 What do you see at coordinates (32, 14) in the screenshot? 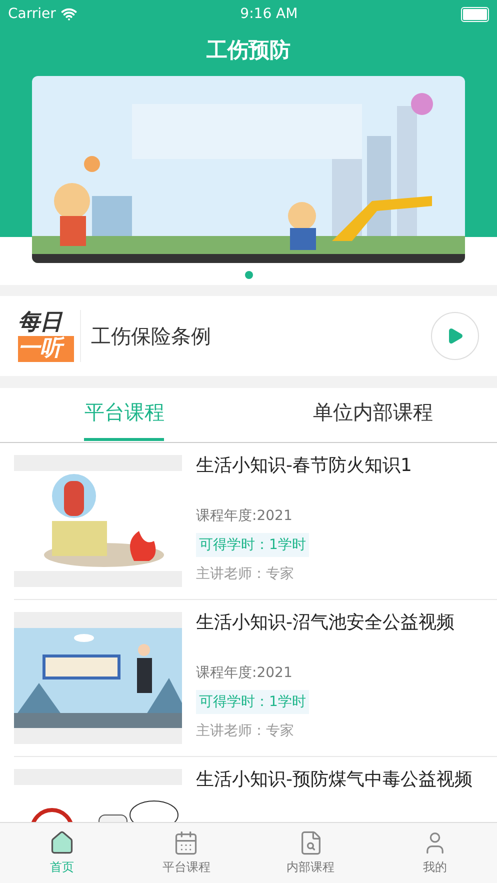
I see `carrier-name: Carrier` at bounding box center [32, 14].